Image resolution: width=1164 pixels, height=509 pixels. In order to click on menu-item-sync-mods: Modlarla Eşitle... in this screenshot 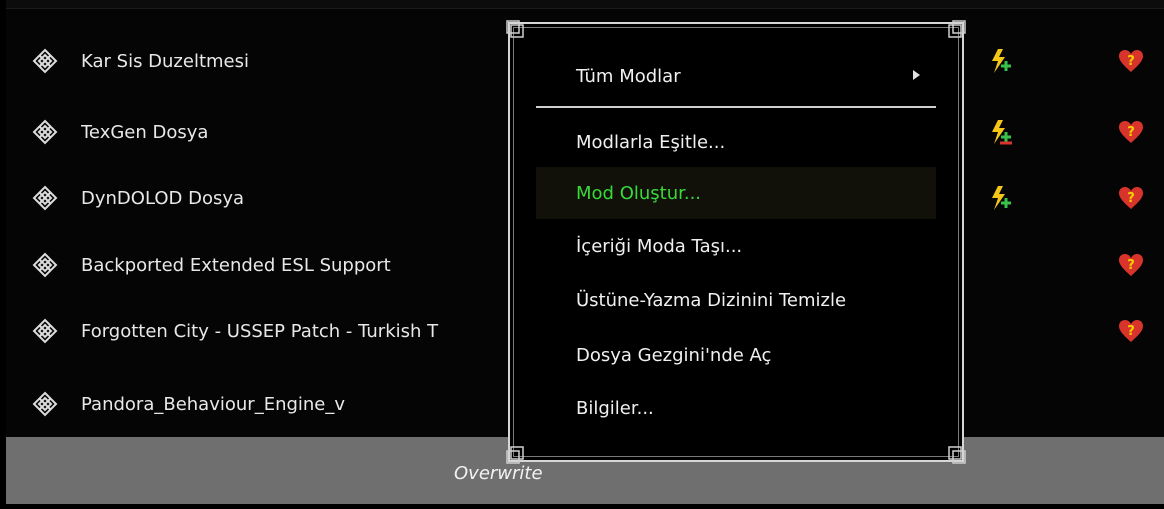, I will do `click(736, 142)`.